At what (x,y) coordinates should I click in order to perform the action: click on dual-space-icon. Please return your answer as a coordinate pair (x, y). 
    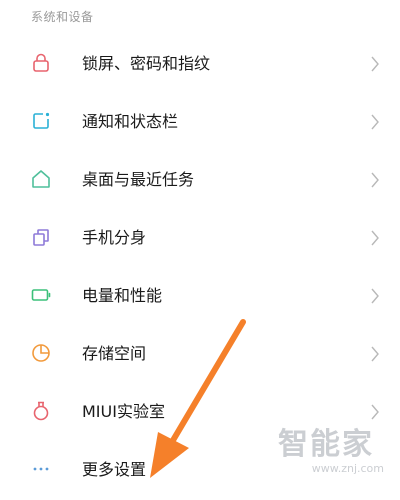
    Looking at the image, I should click on (41, 237).